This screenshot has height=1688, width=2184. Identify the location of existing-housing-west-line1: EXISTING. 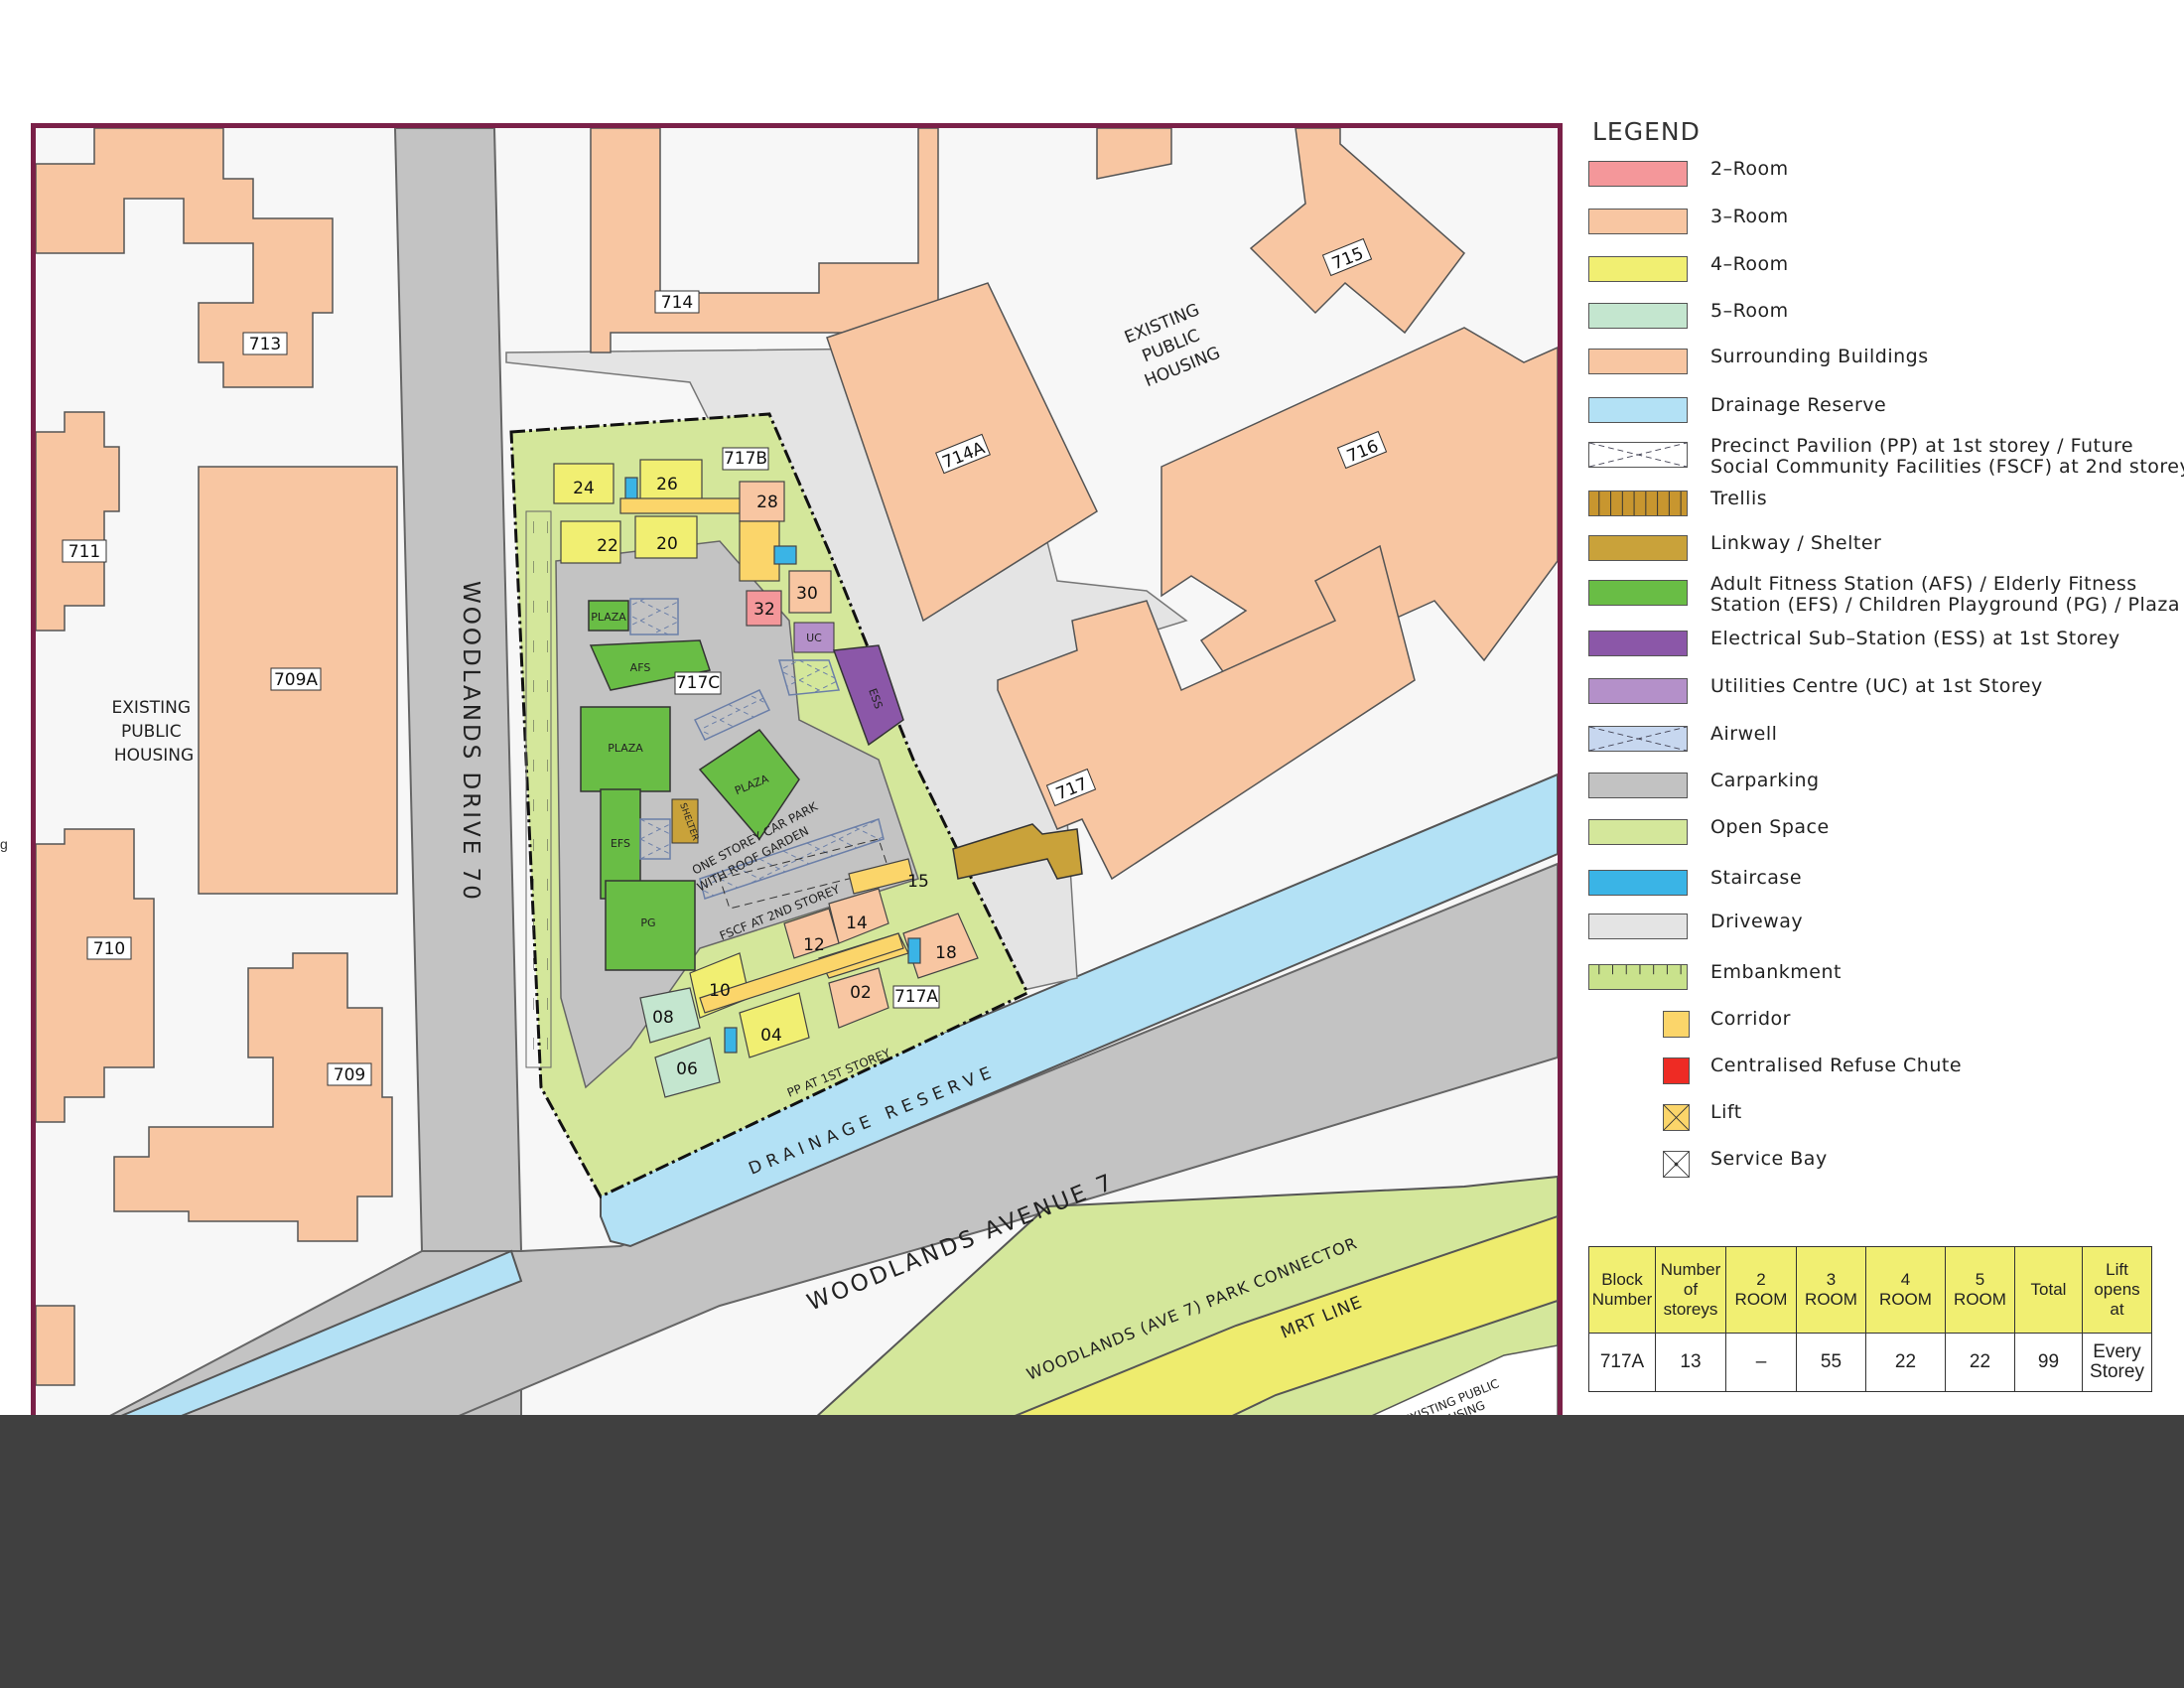
(151, 708).